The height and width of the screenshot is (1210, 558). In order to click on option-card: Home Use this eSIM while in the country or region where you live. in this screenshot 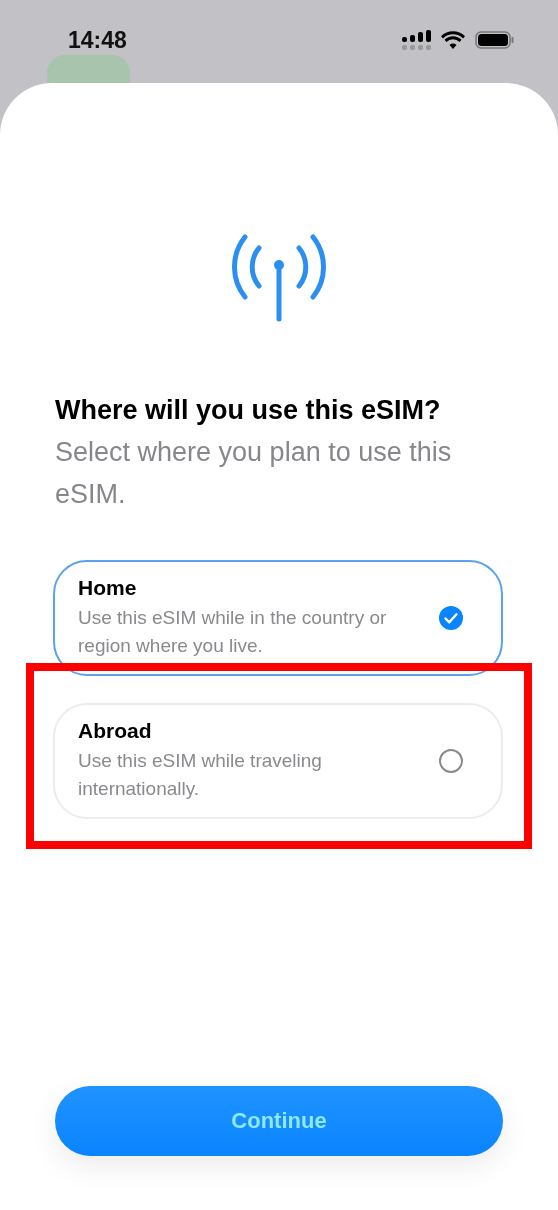, I will do `click(278, 618)`.